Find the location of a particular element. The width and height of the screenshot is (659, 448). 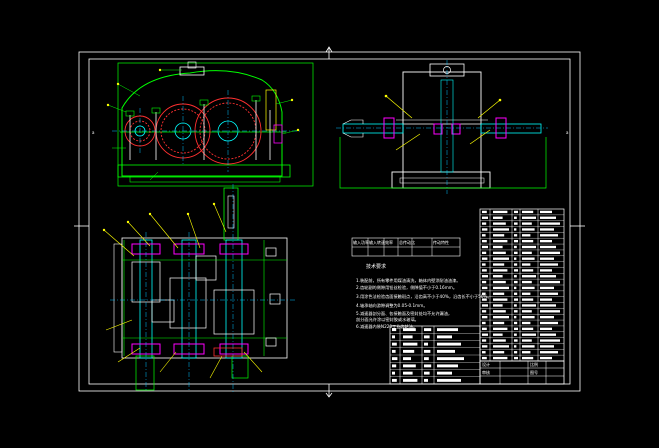

tech-req-line-3: 3.用涂色法检验齿面接触斑点，沿齿高不小于40%，沿齿长不小于50%。 is located at coordinates (424, 296).